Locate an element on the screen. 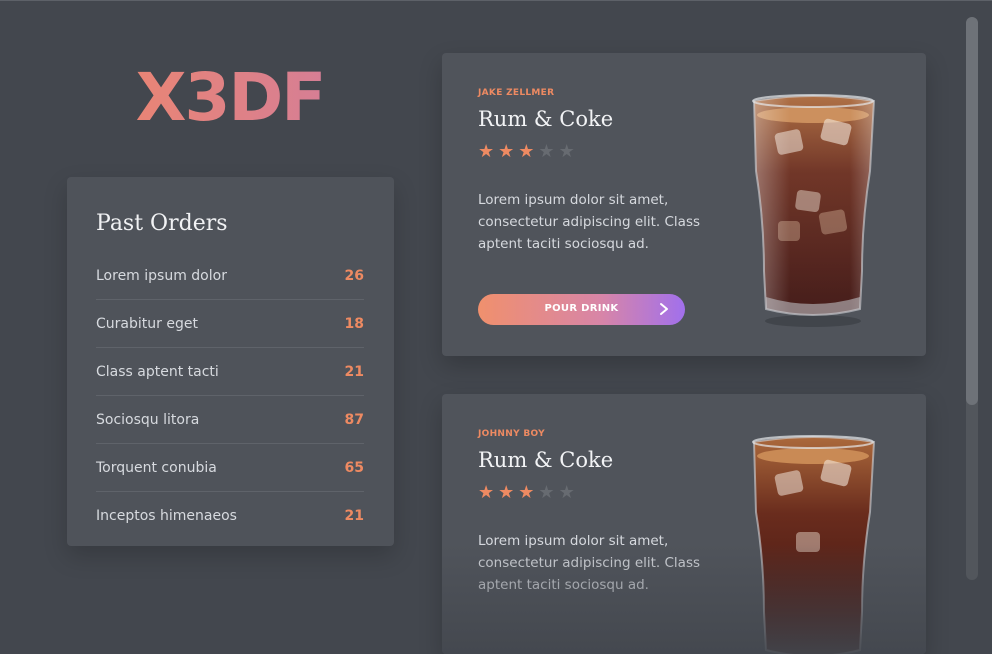 This screenshot has height=654, width=992. order-row: Class aptent tacti 21 is located at coordinates (230, 372).